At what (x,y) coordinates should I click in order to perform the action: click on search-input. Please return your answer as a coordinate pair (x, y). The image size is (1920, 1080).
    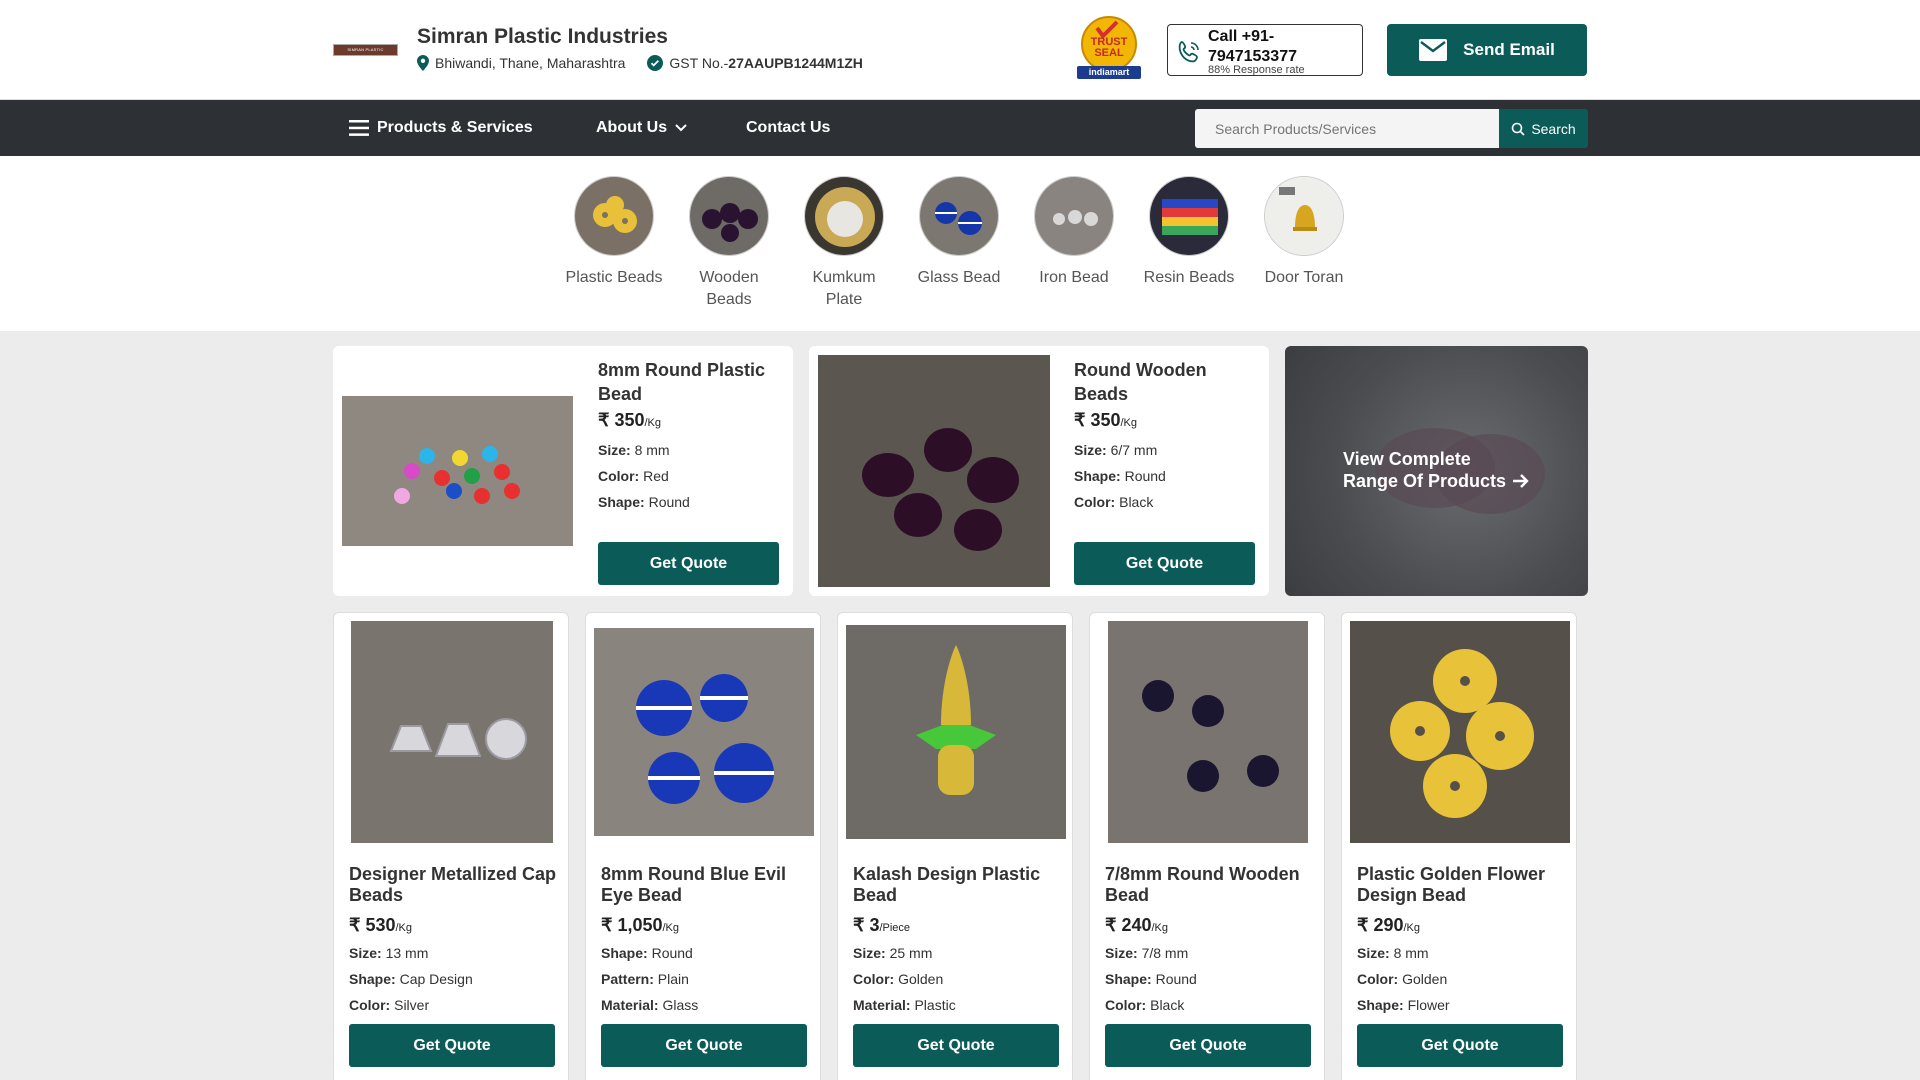
    Looking at the image, I should click on (1347, 128).